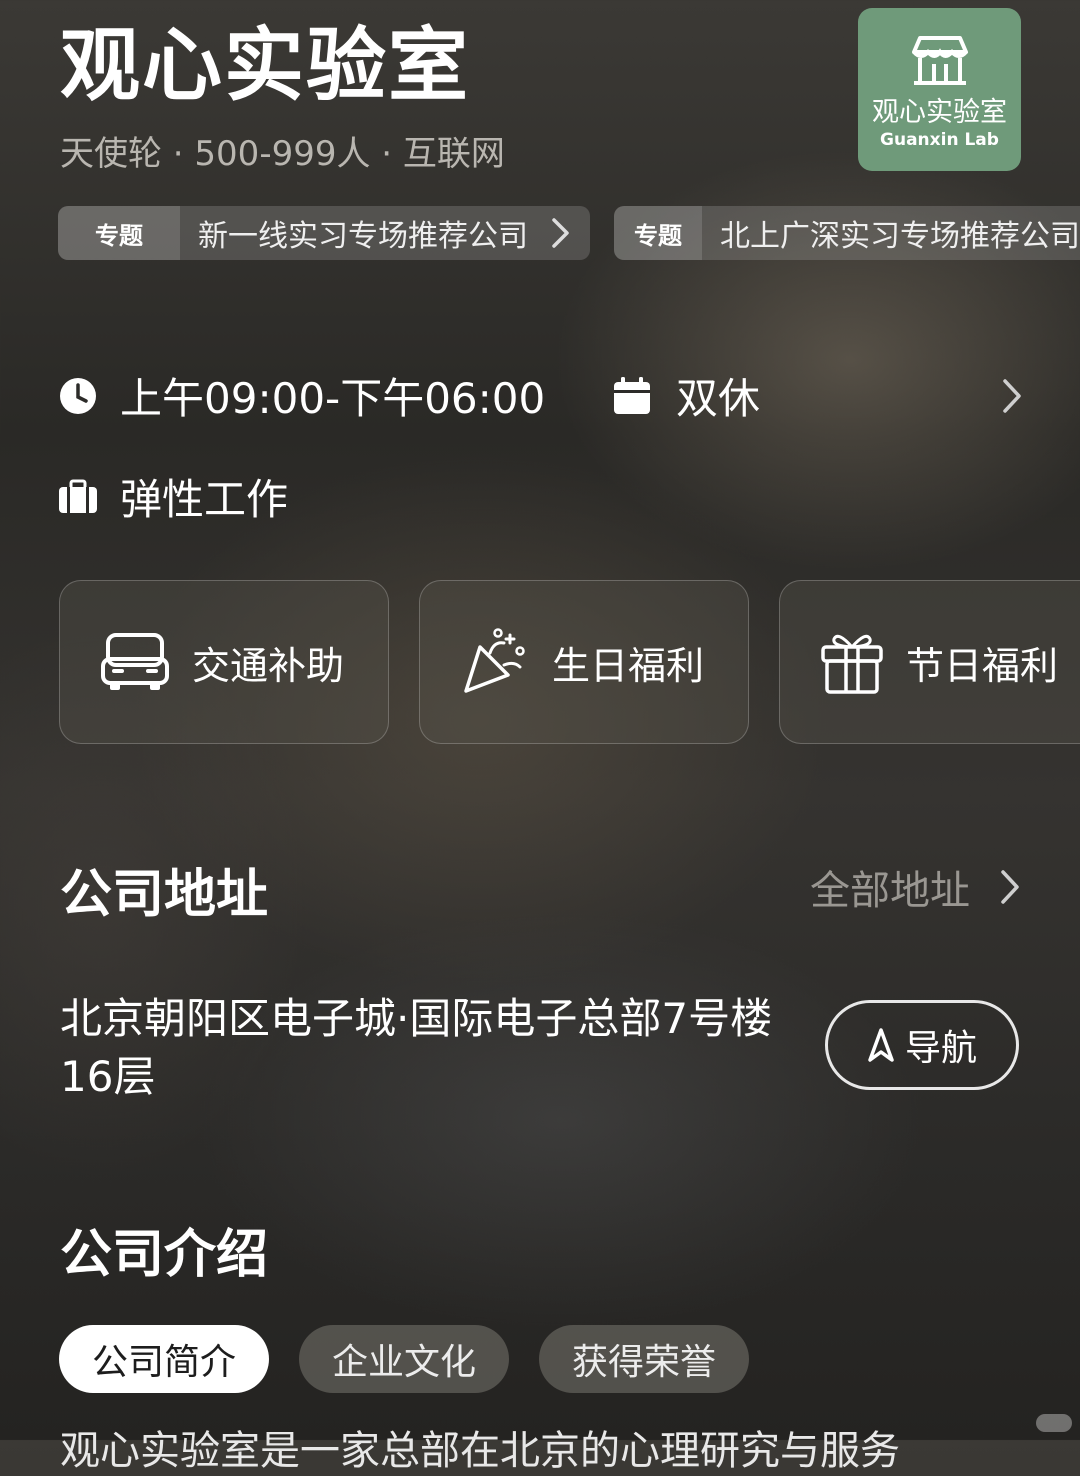 The image size is (1080, 1476). I want to click on topic-chip-new-tier1: 专题 新一线实习专场推荐公司, so click(324, 233).